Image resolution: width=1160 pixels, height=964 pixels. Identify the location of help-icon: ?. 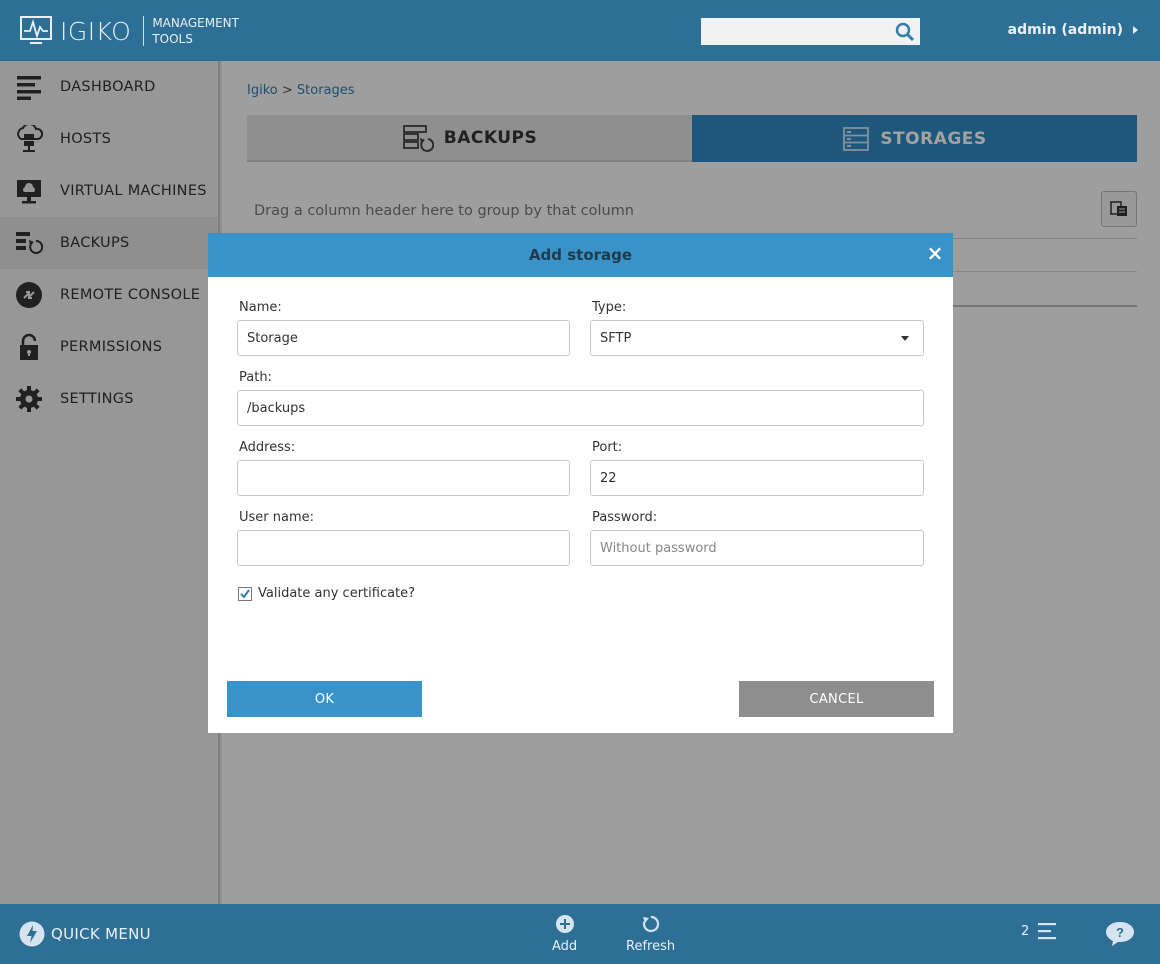
(1120, 934).